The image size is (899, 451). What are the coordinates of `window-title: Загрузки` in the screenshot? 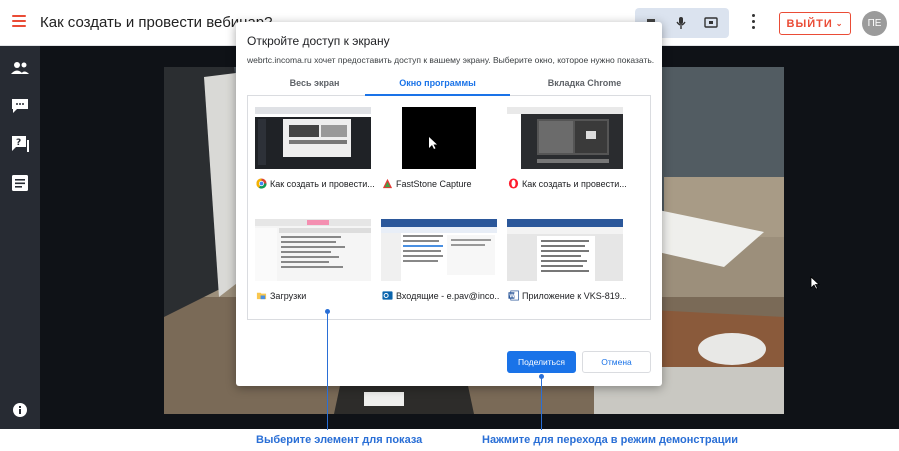 It's located at (288, 295).